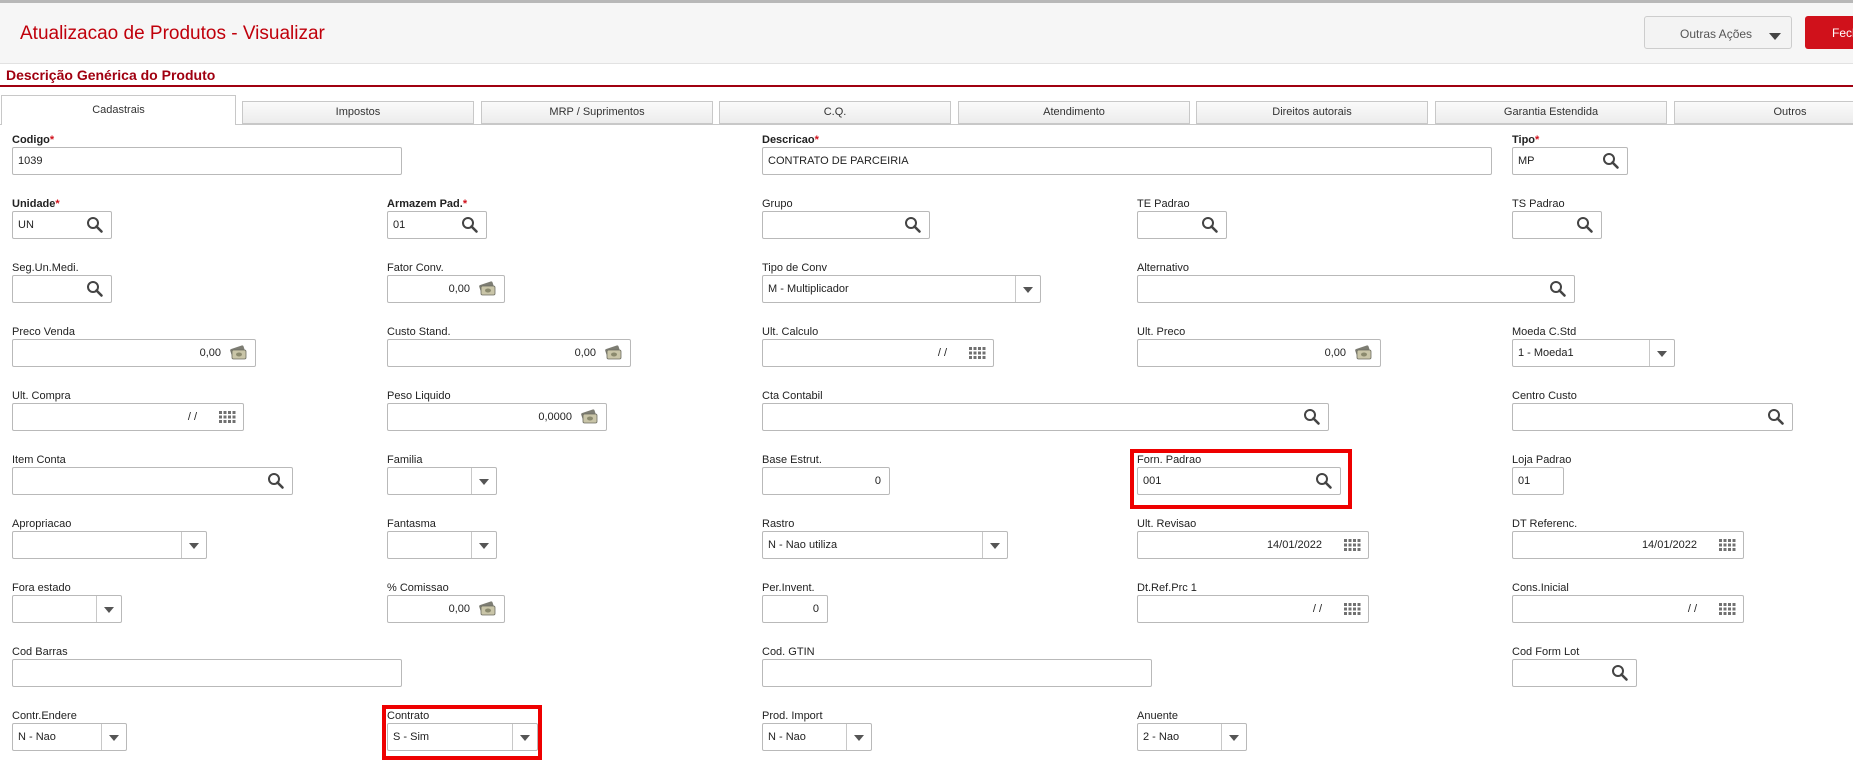 The image size is (1853, 771). I want to click on anuente-select: 2 - Nao, so click(1192, 737).